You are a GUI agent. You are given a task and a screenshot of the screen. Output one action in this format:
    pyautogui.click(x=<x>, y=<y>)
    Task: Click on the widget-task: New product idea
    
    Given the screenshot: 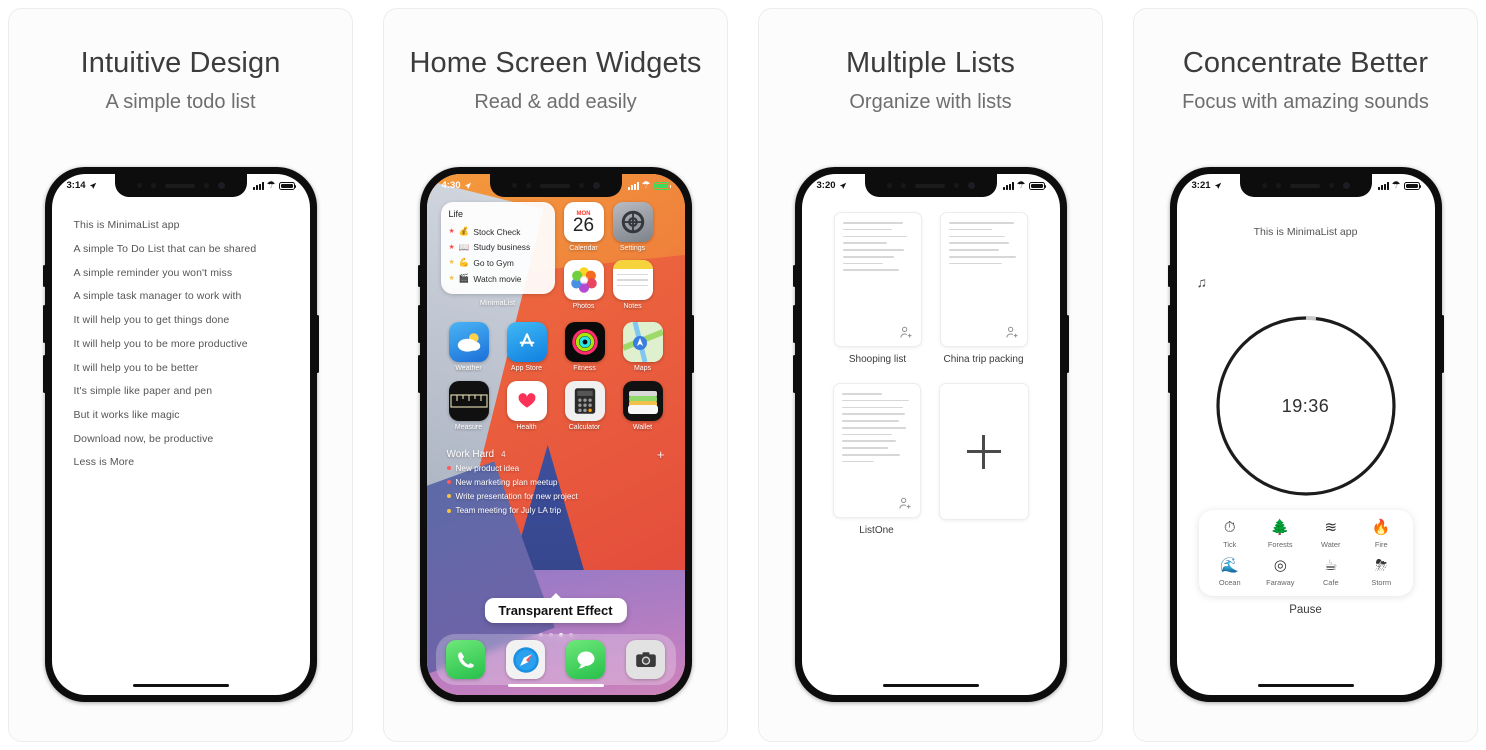 What is the action you would take?
    pyautogui.click(x=555, y=468)
    